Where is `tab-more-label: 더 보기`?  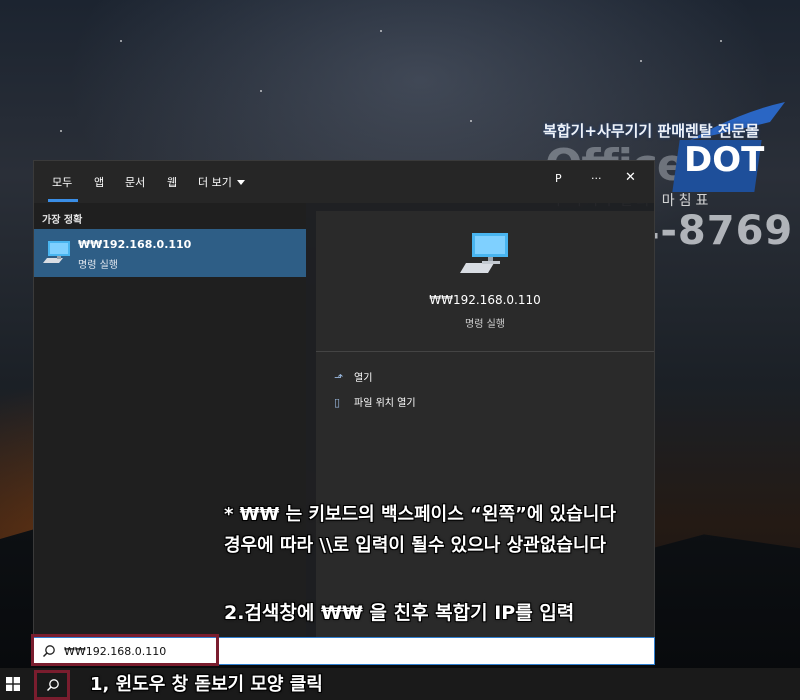
tab-more-label: 더 보기 is located at coordinates (215, 182).